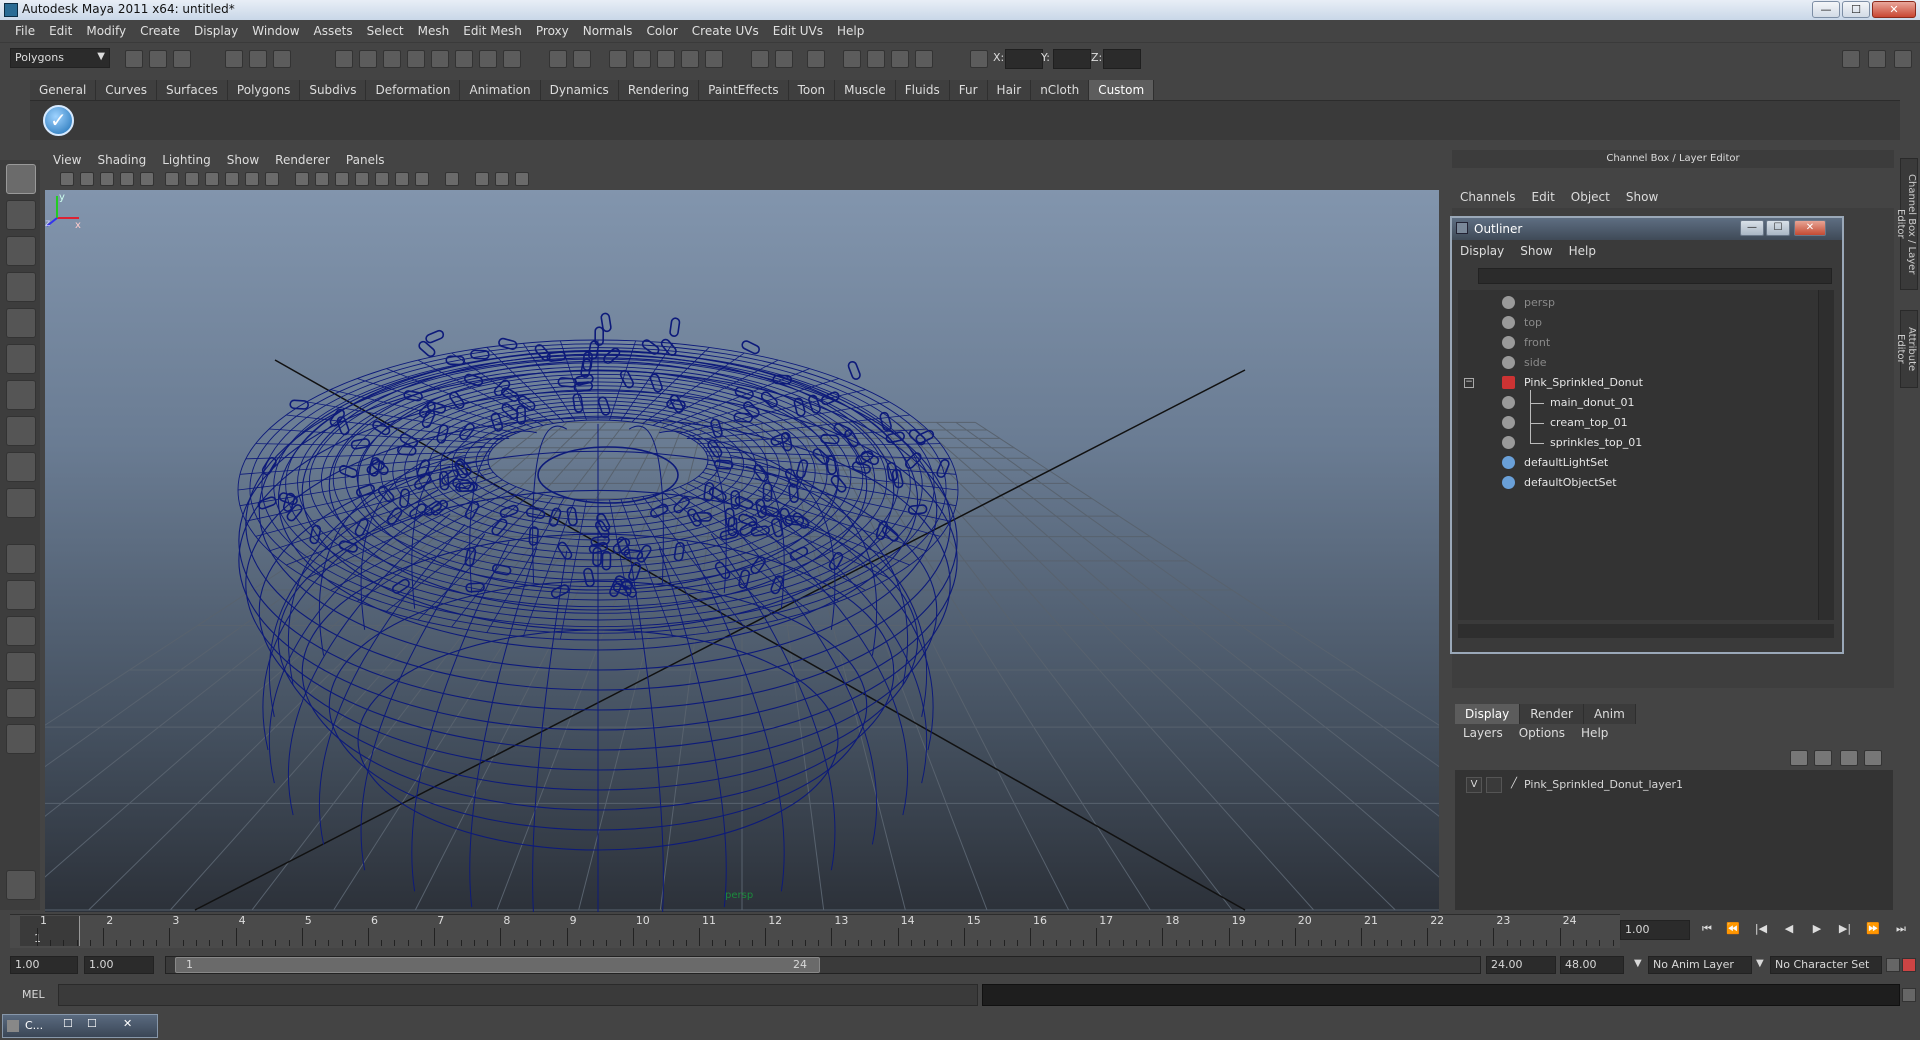 The image size is (1920, 1040). I want to click on paint-select-tool-icon, so click(21, 251).